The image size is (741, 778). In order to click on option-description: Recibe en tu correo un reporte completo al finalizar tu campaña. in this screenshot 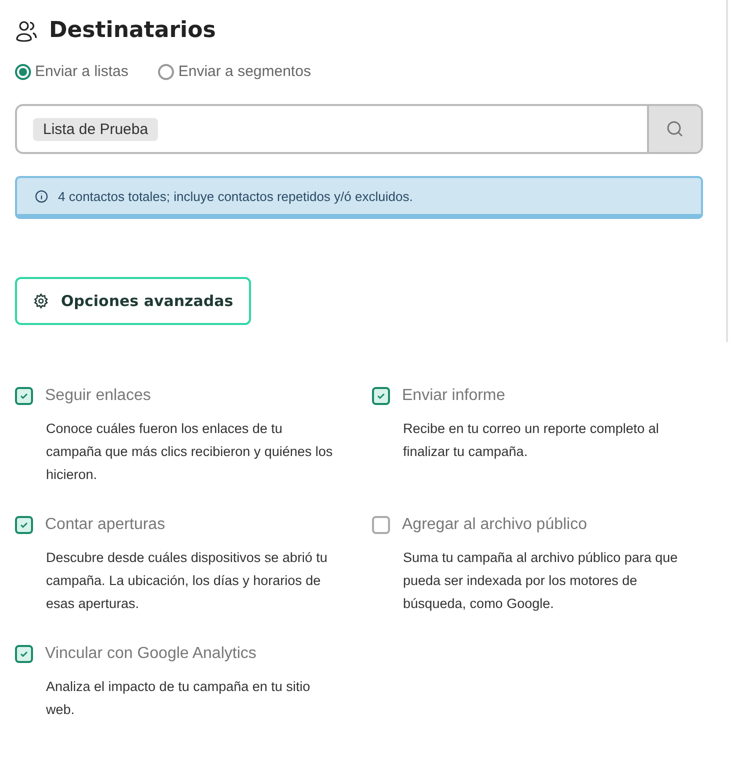, I will do `click(531, 440)`.